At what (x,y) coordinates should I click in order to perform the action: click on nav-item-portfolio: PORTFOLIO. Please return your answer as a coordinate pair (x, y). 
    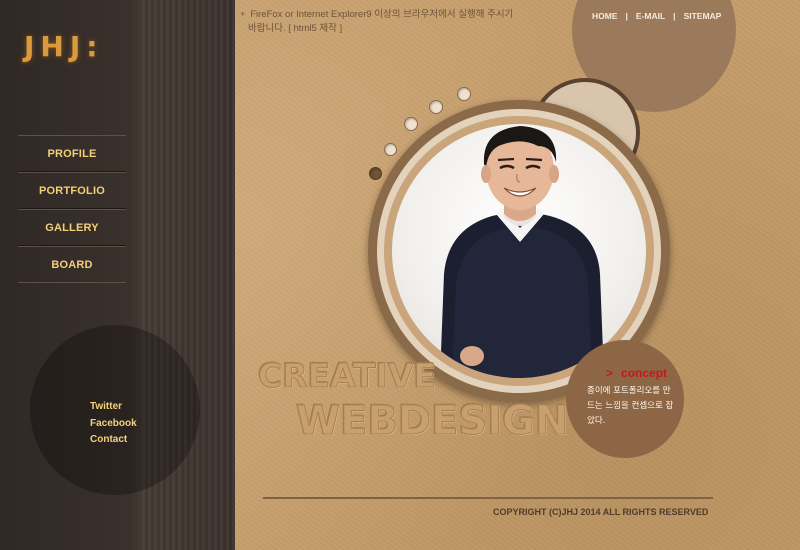
    Looking at the image, I should click on (72, 190).